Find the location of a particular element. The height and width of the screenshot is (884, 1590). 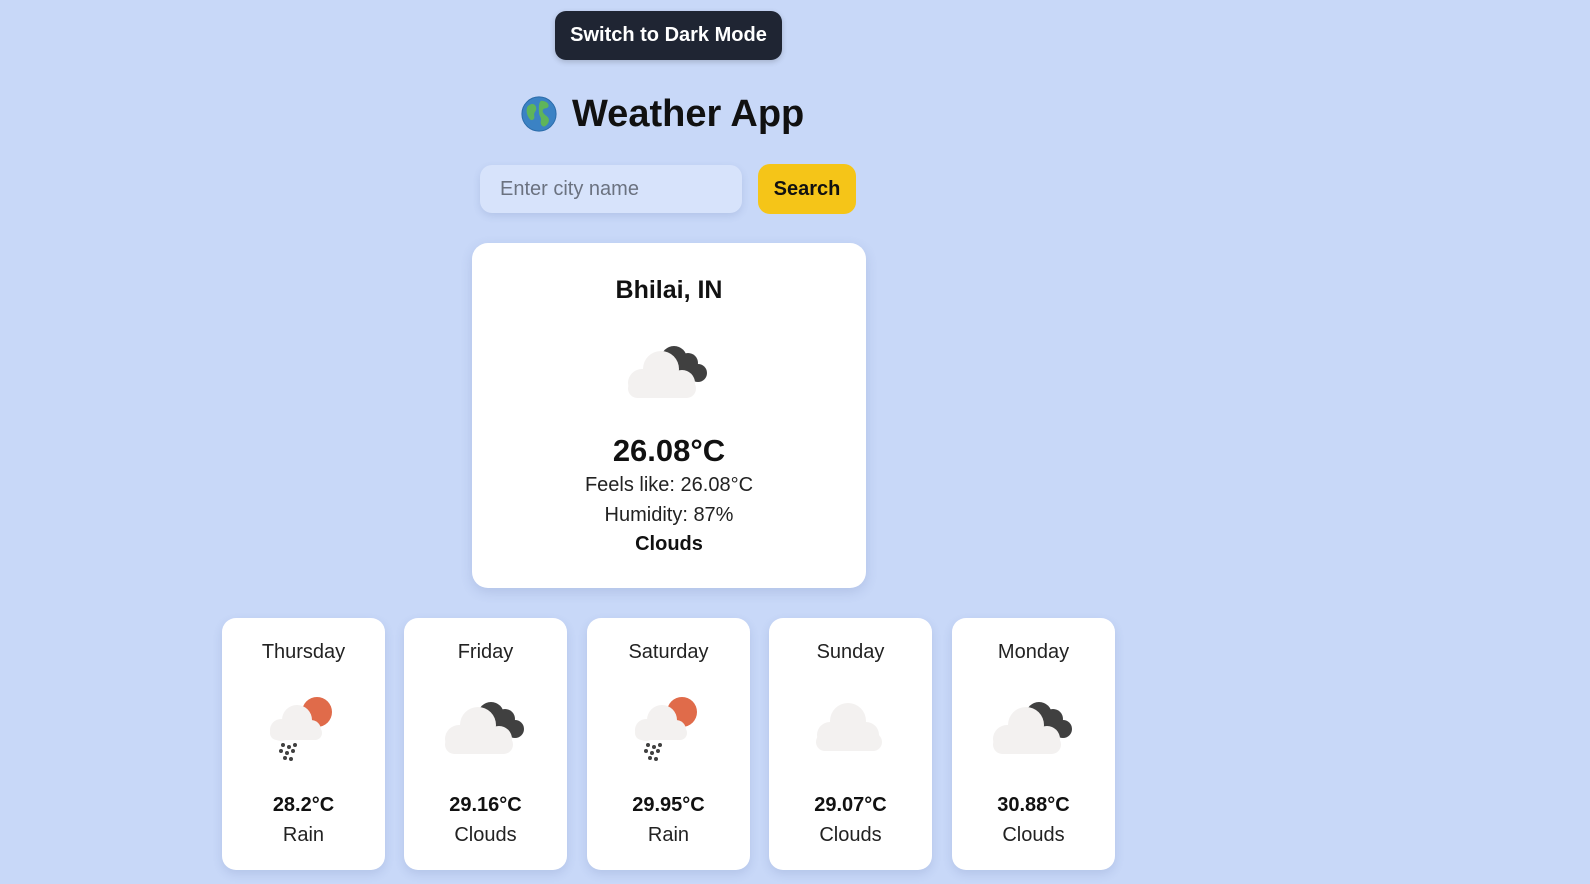

forecast-card: Friday 29.16°C Clouds is located at coordinates (485, 744).